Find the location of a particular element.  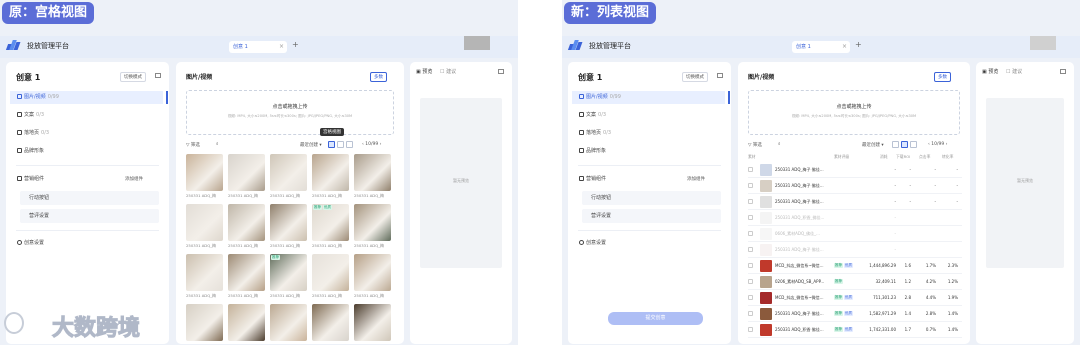

table-row: 0606_素材ADQ_佛佳_... - is located at coordinates (855, 234).